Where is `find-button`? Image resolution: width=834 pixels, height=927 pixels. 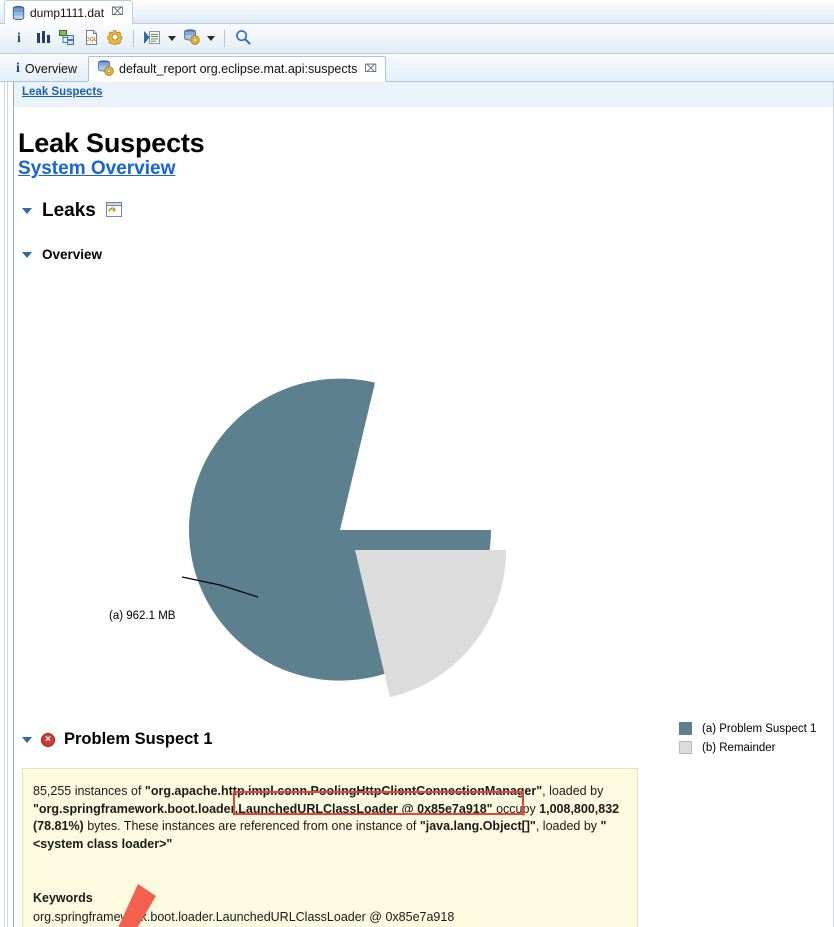
find-button is located at coordinates (243, 39).